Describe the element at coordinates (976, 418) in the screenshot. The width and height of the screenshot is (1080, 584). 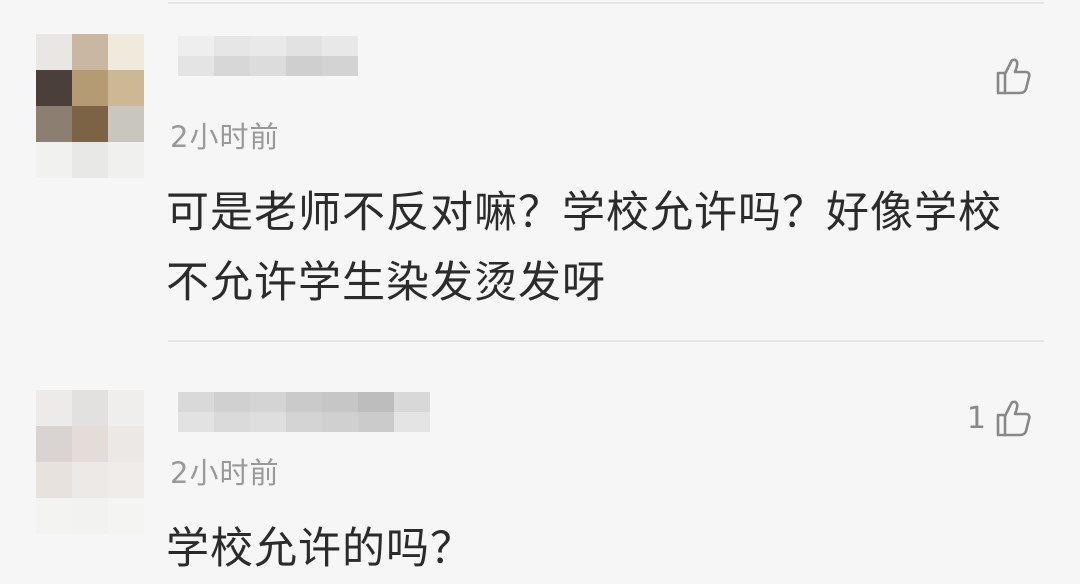
I see `like-count: 1` at that location.